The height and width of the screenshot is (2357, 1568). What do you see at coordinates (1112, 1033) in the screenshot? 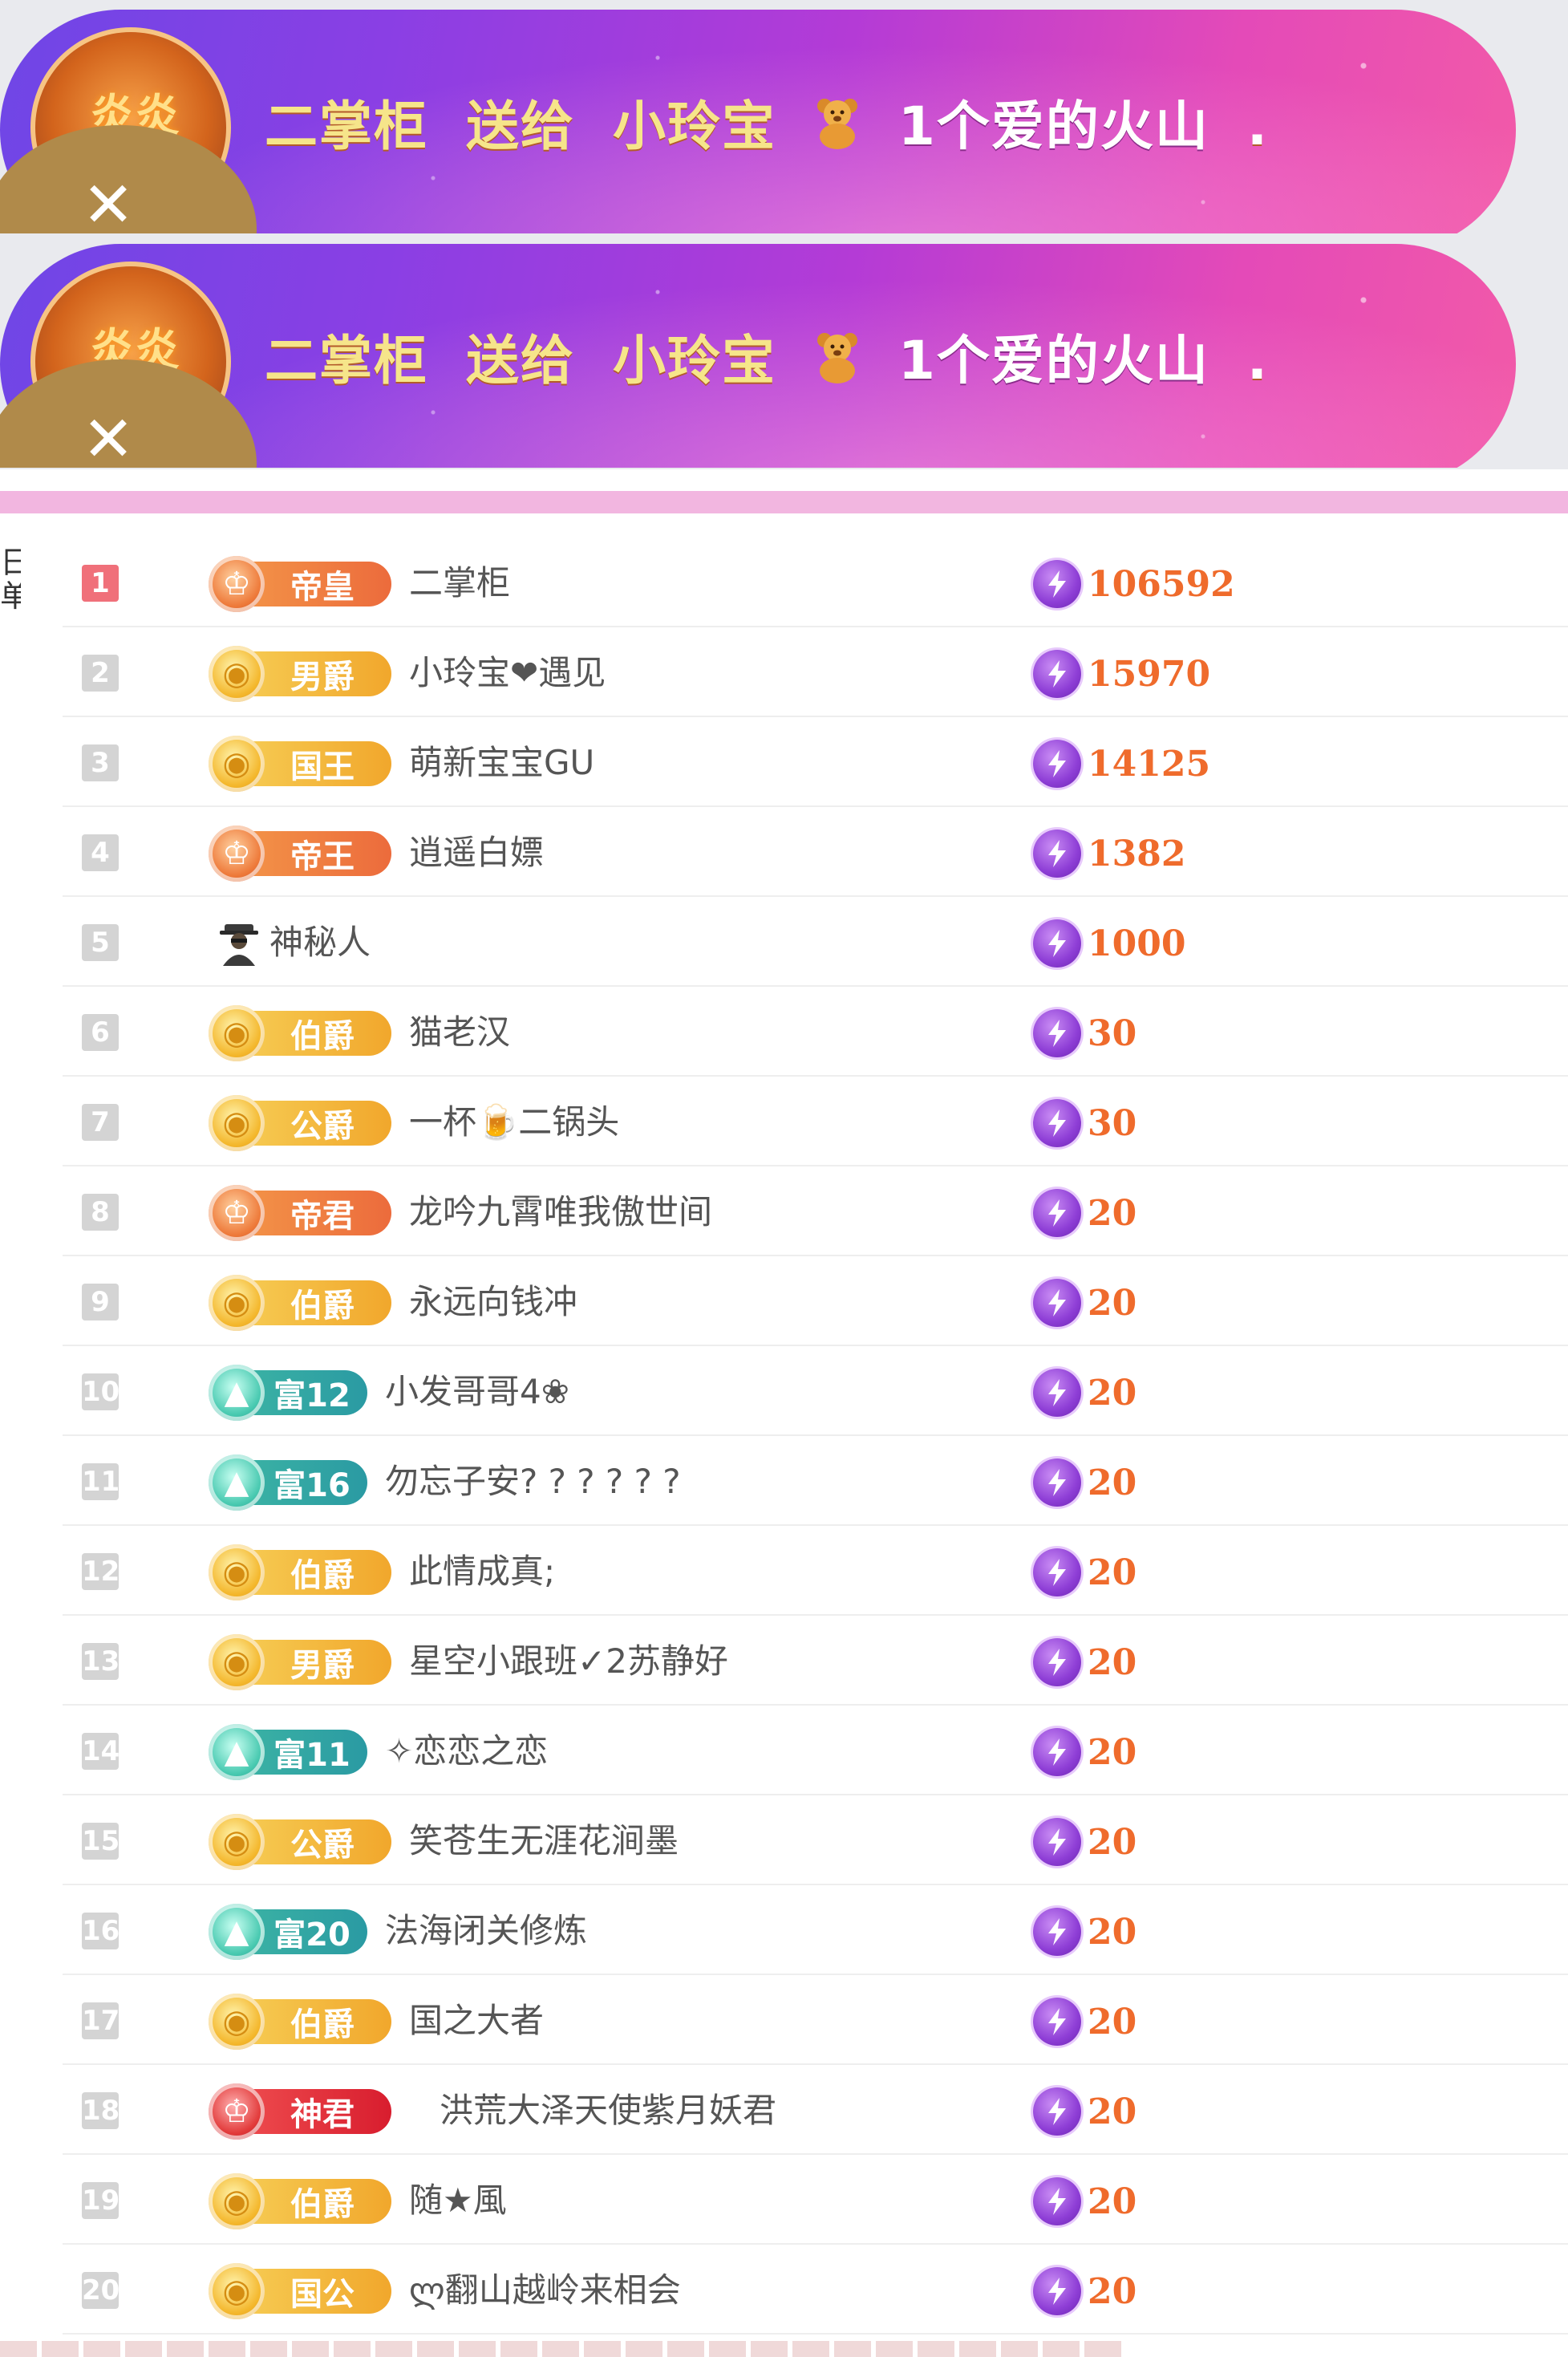
I see `score-value: 30` at bounding box center [1112, 1033].